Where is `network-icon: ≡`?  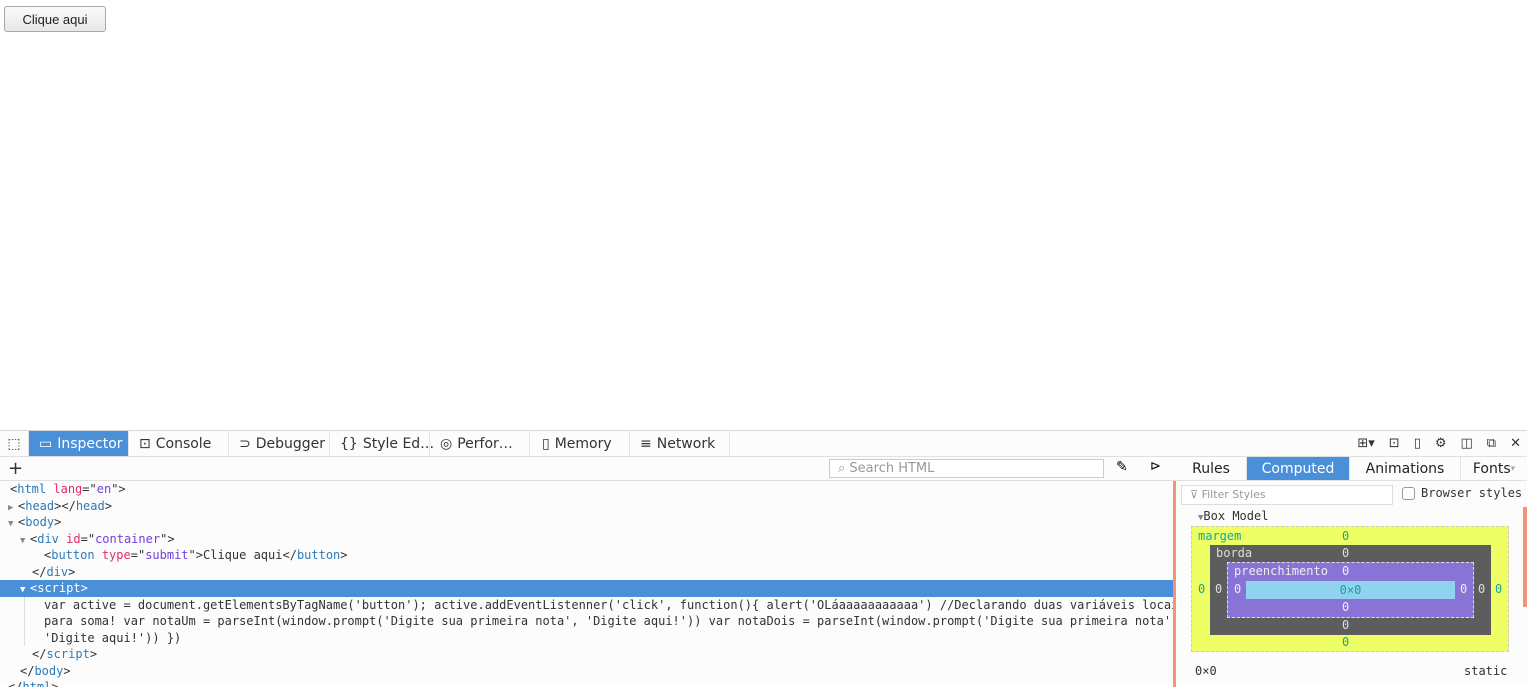 network-icon: ≡ is located at coordinates (646, 443).